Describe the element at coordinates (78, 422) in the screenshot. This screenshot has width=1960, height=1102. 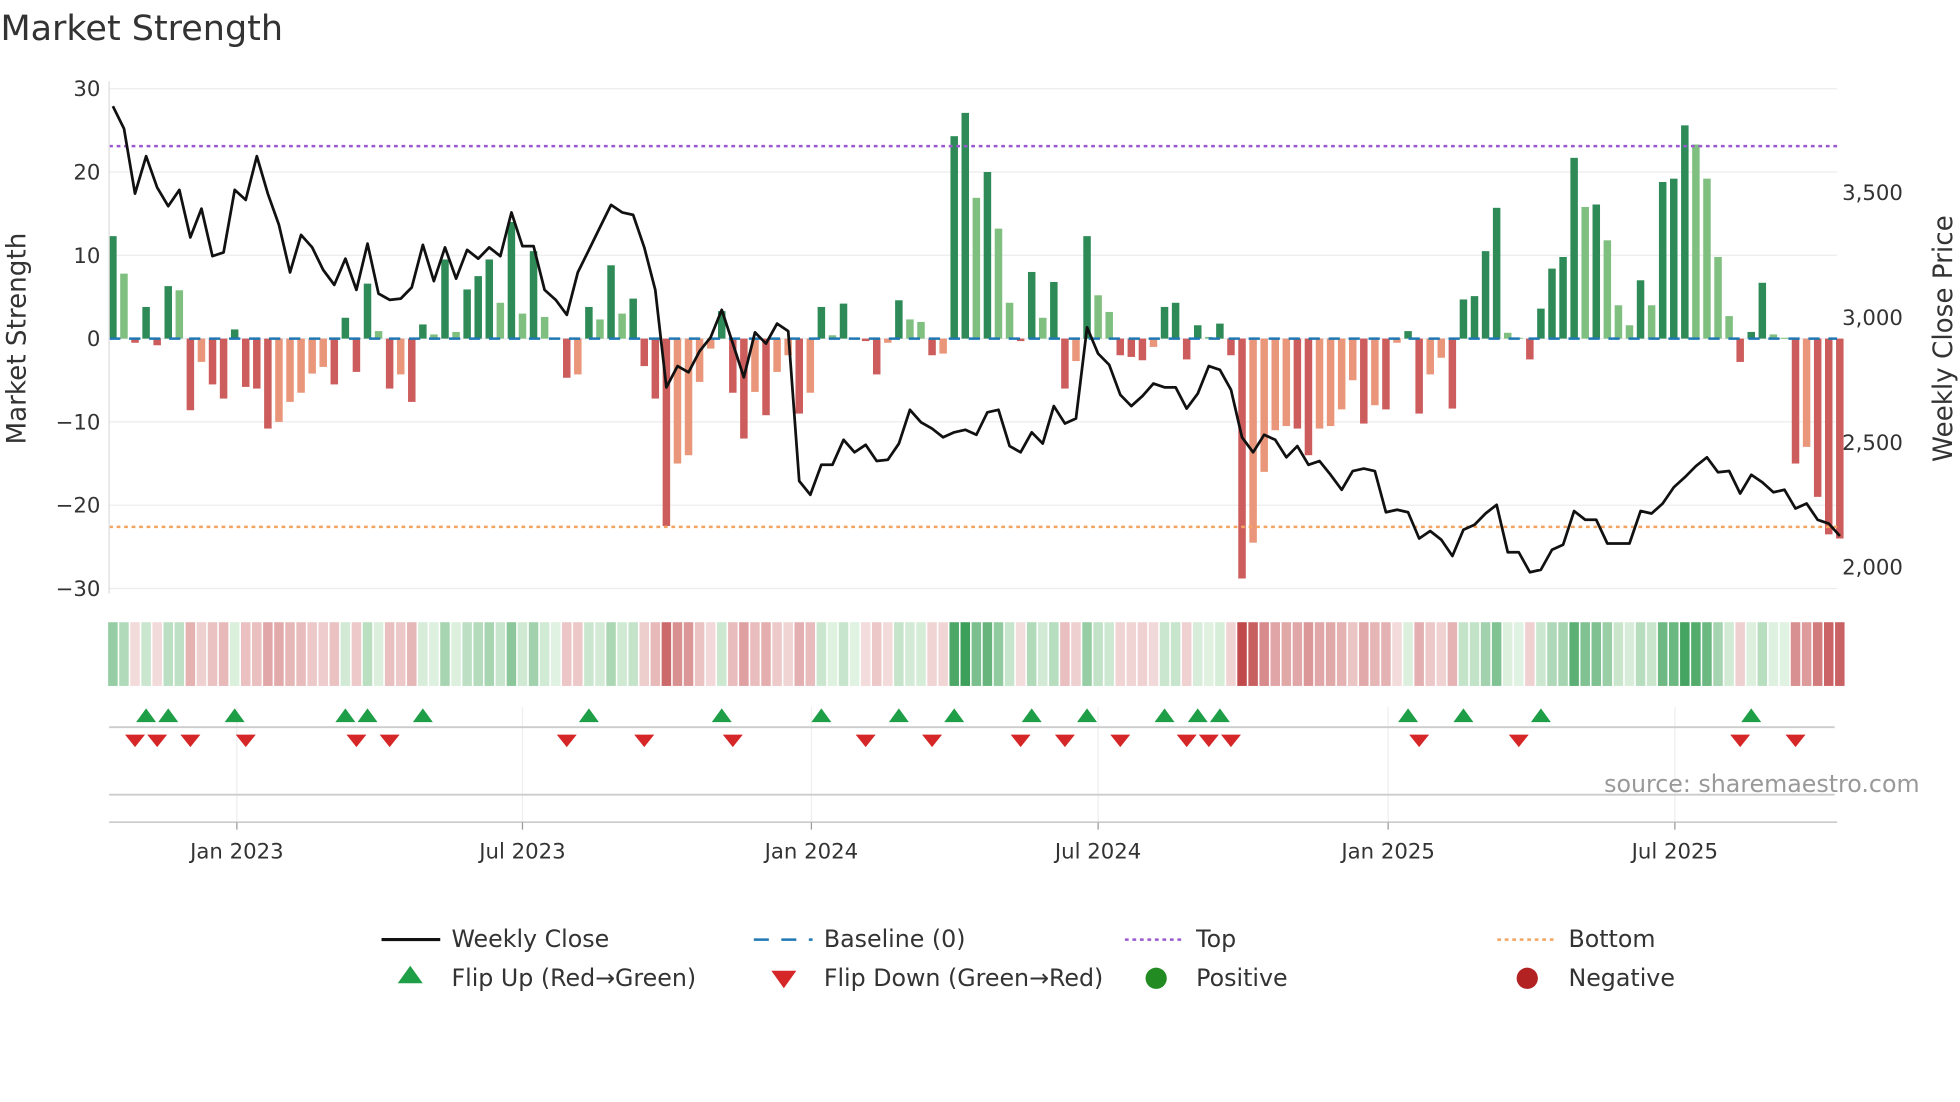
I see `y-tick-label: −10` at that location.